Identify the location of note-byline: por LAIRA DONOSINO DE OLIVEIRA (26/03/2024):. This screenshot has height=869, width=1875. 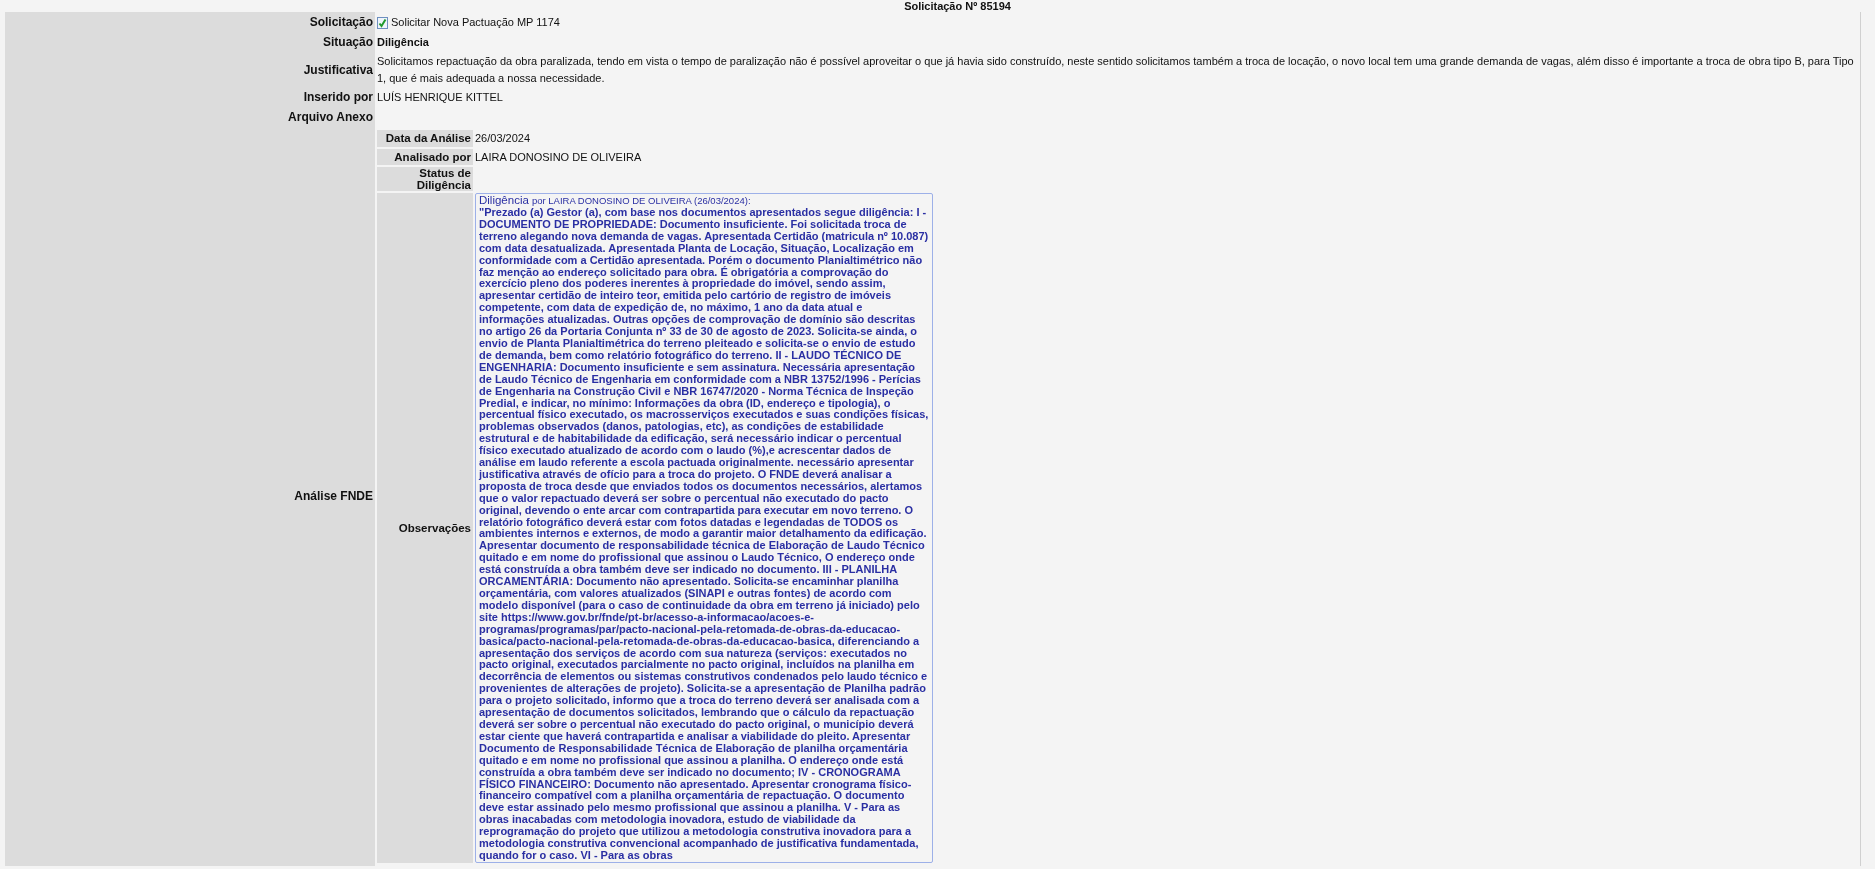
(641, 200).